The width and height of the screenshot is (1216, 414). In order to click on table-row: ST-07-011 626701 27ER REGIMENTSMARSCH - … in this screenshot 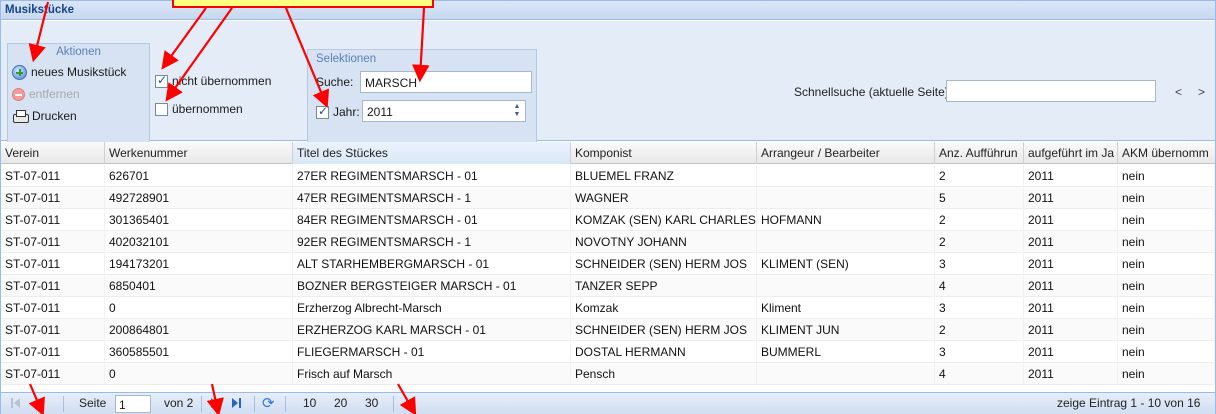, I will do `click(608, 176)`.